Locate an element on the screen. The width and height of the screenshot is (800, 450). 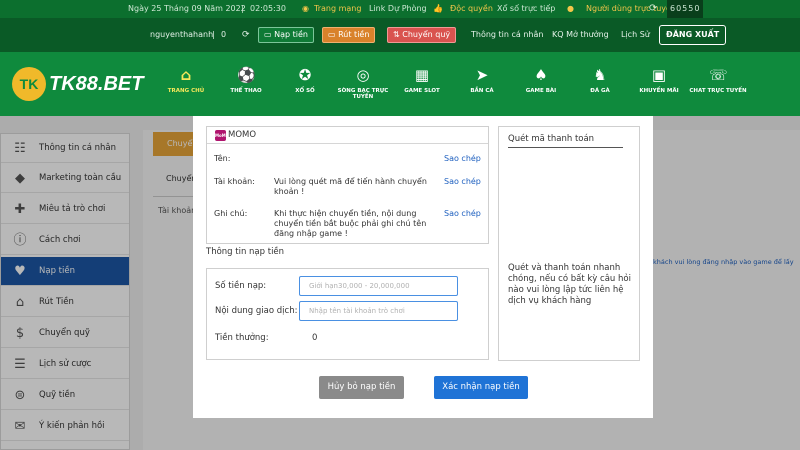
clock-text: 02:05:30 is located at coordinates (268, 8).